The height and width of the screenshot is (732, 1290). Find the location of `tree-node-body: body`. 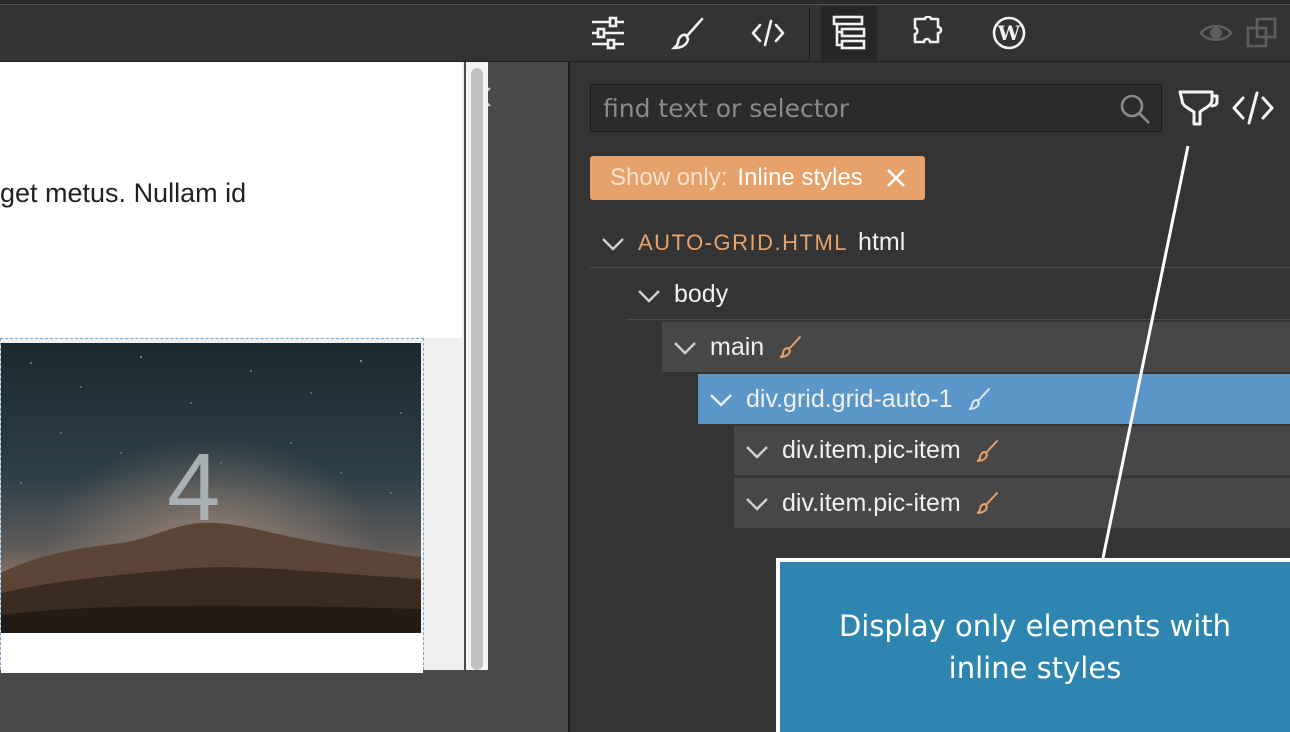

tree-node-body: body is located at coordinates (958, 295).